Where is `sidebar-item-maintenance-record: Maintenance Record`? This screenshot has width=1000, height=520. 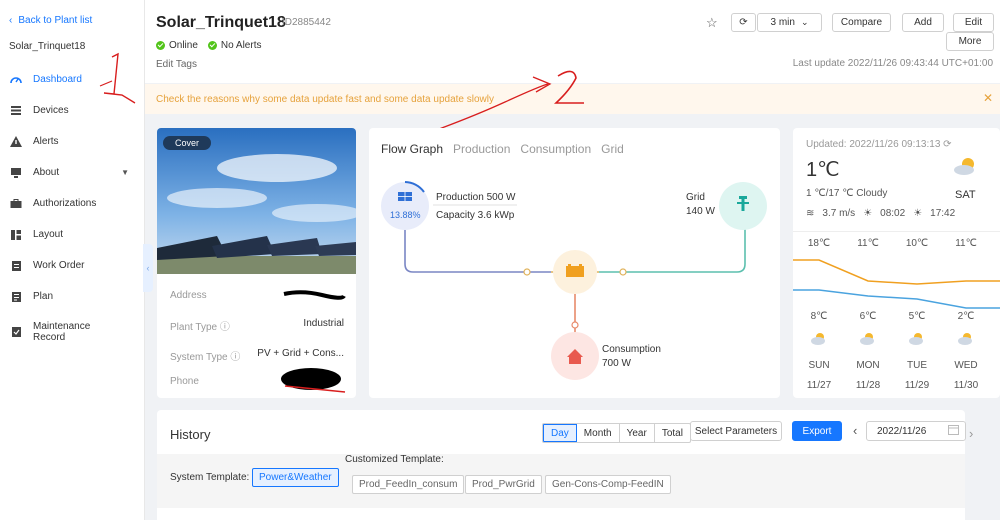
sidebar-item-maintenance-record: Maintenance Record is located at coordinates (72, 332).